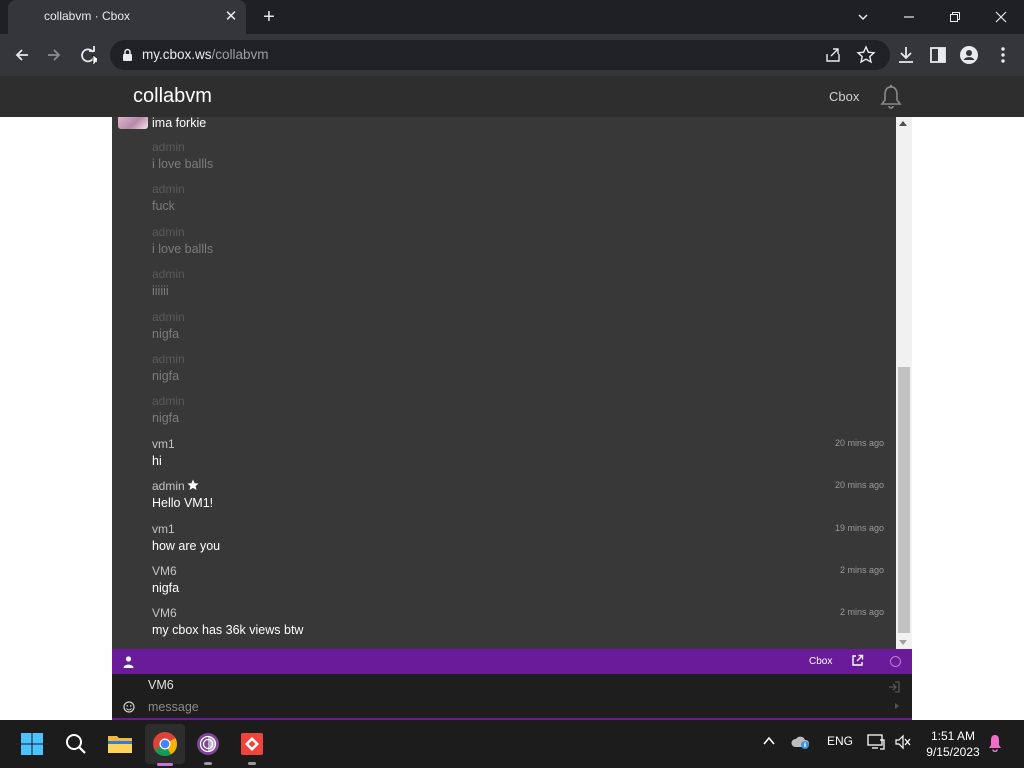 The height and width of the screenshot is (768, 1024). What do you see at coordinates (208, 746) in the screenshot?
I see `tor-browser-icon` at bounding box center [208, 746].